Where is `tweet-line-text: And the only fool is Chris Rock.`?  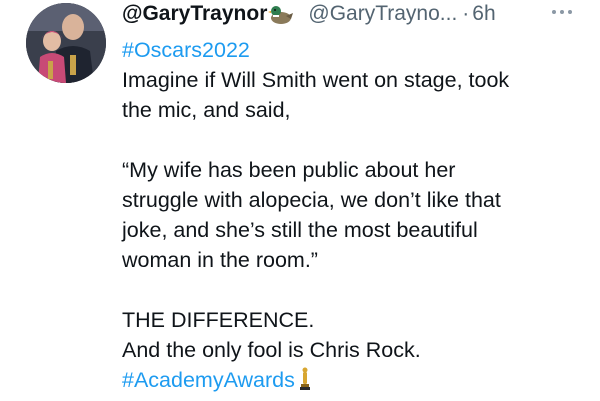
tweet-line-text: And the only fool is Chris Rock. is located at coordinates (271, 350).